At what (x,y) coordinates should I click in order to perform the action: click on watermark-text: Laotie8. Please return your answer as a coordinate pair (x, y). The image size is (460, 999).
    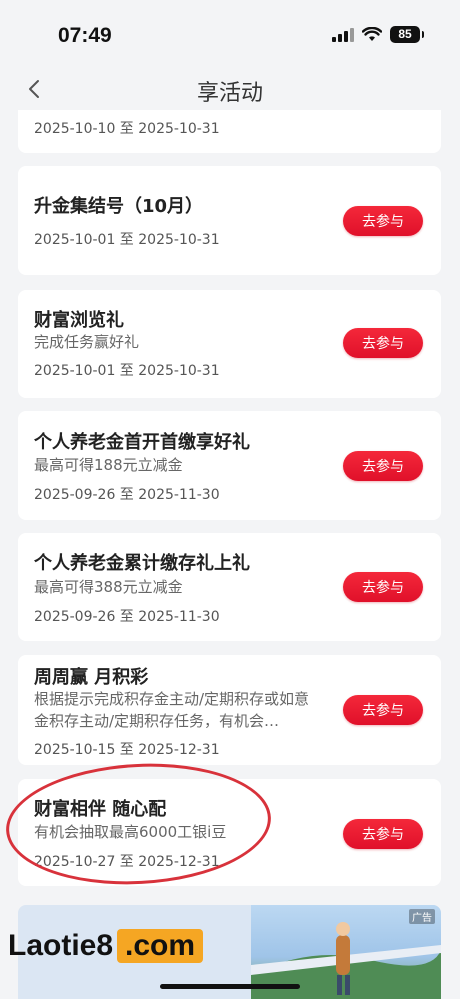
    Looking at the image, I should click on (61, 945).